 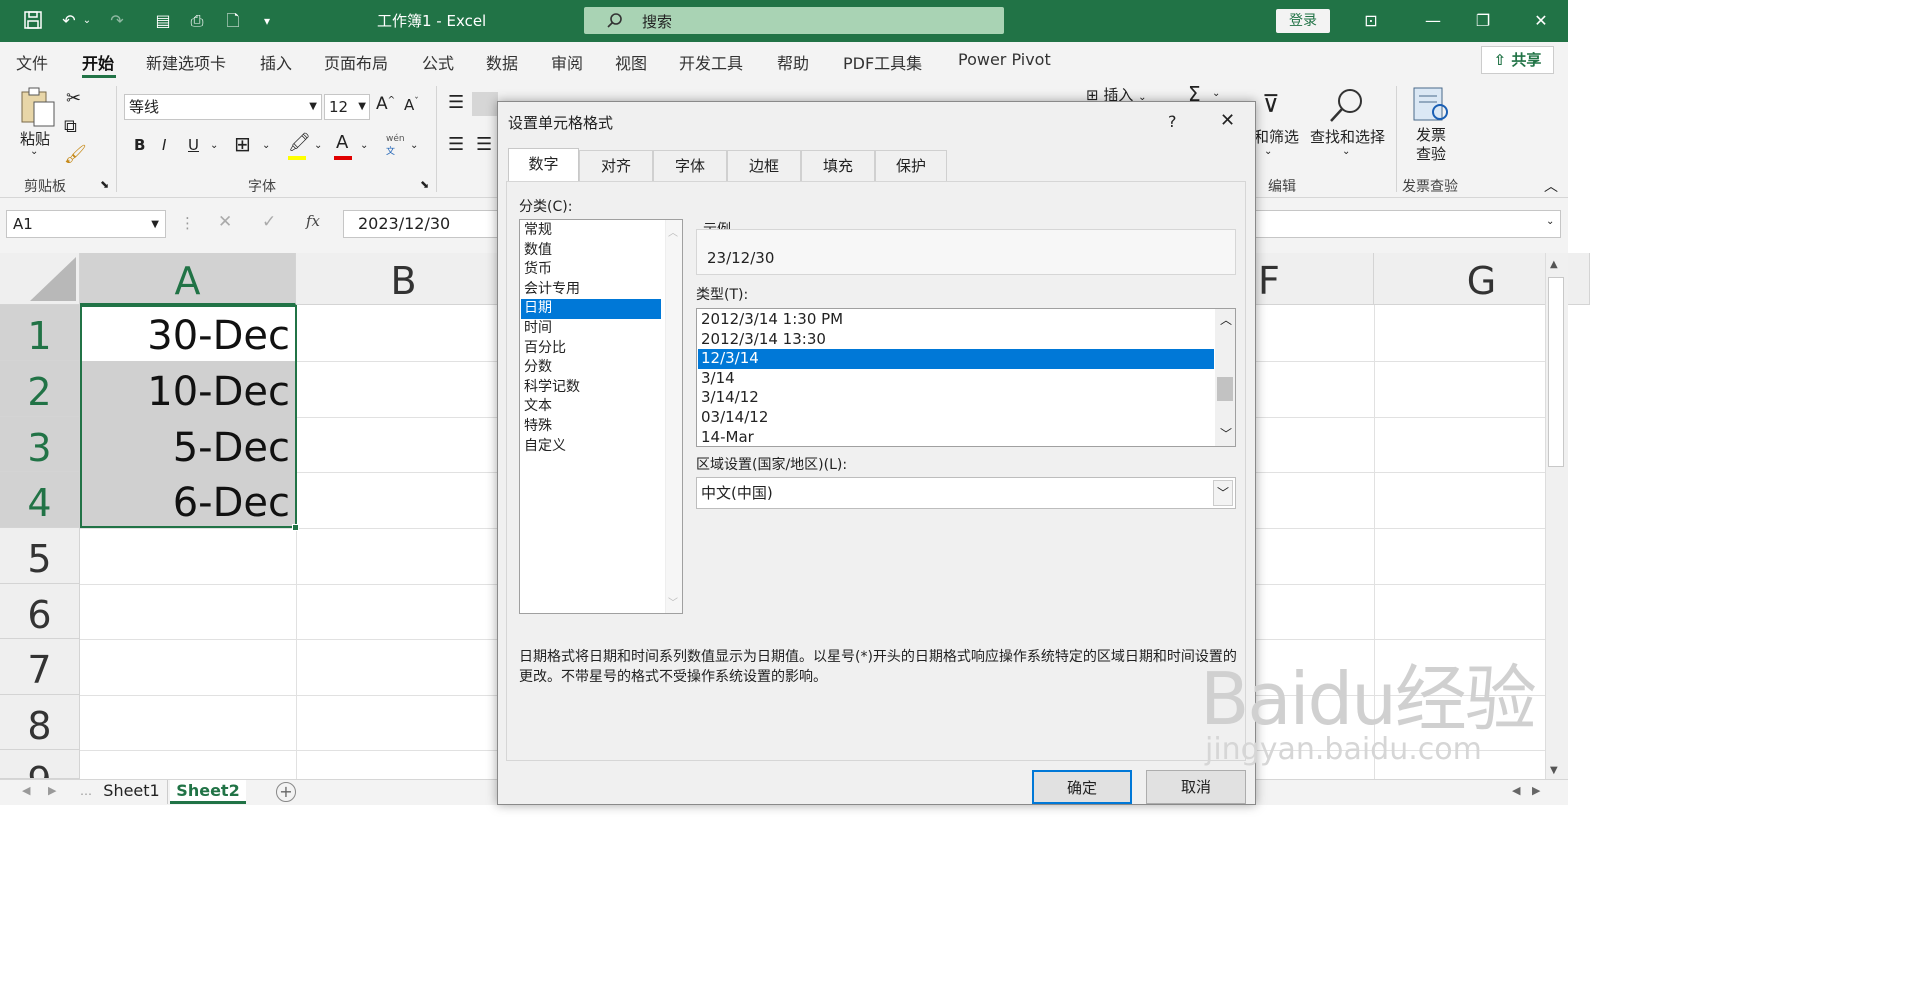 I want to click on row-header-8: 8, so click(x=40, y=722).